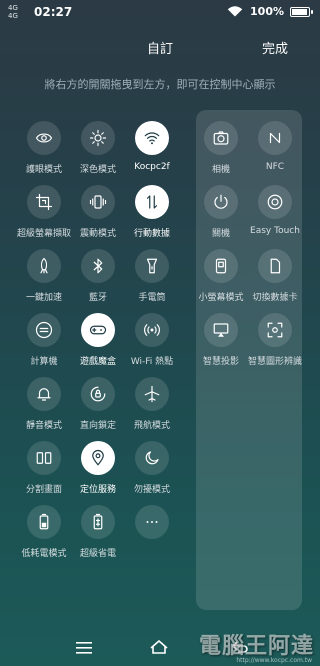 Image resolution: width=320 pixels, height=666 pixels. What do you see at coordinates (267, 11) in the screenshot?
I see `battery-percent: 100%` at bounding box center [267, 11].